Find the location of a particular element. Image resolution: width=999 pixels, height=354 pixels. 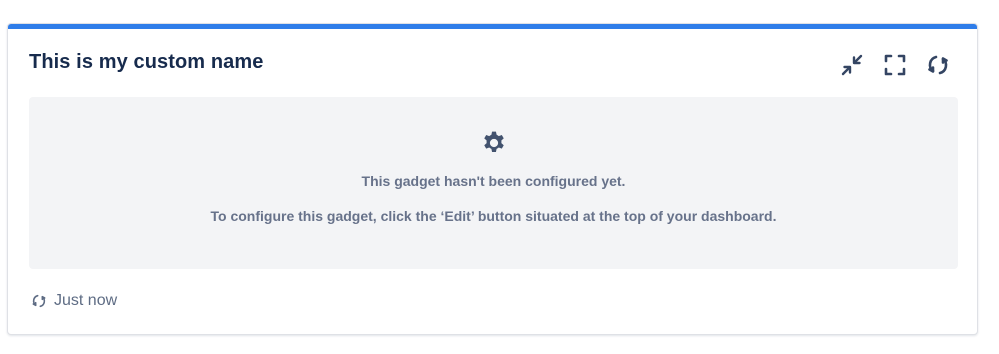

gadget-actions is located at coordinates (895, 65).